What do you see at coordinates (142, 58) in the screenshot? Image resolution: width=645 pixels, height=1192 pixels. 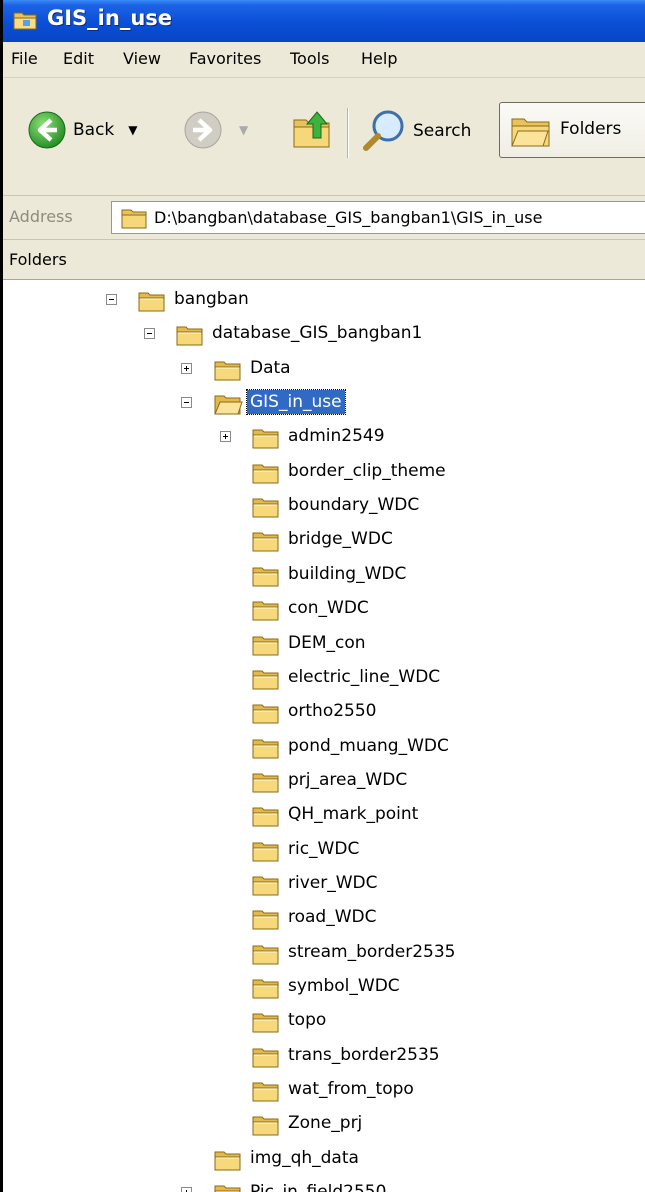 I see `menu-view: View` at bounding box center [142, 58].